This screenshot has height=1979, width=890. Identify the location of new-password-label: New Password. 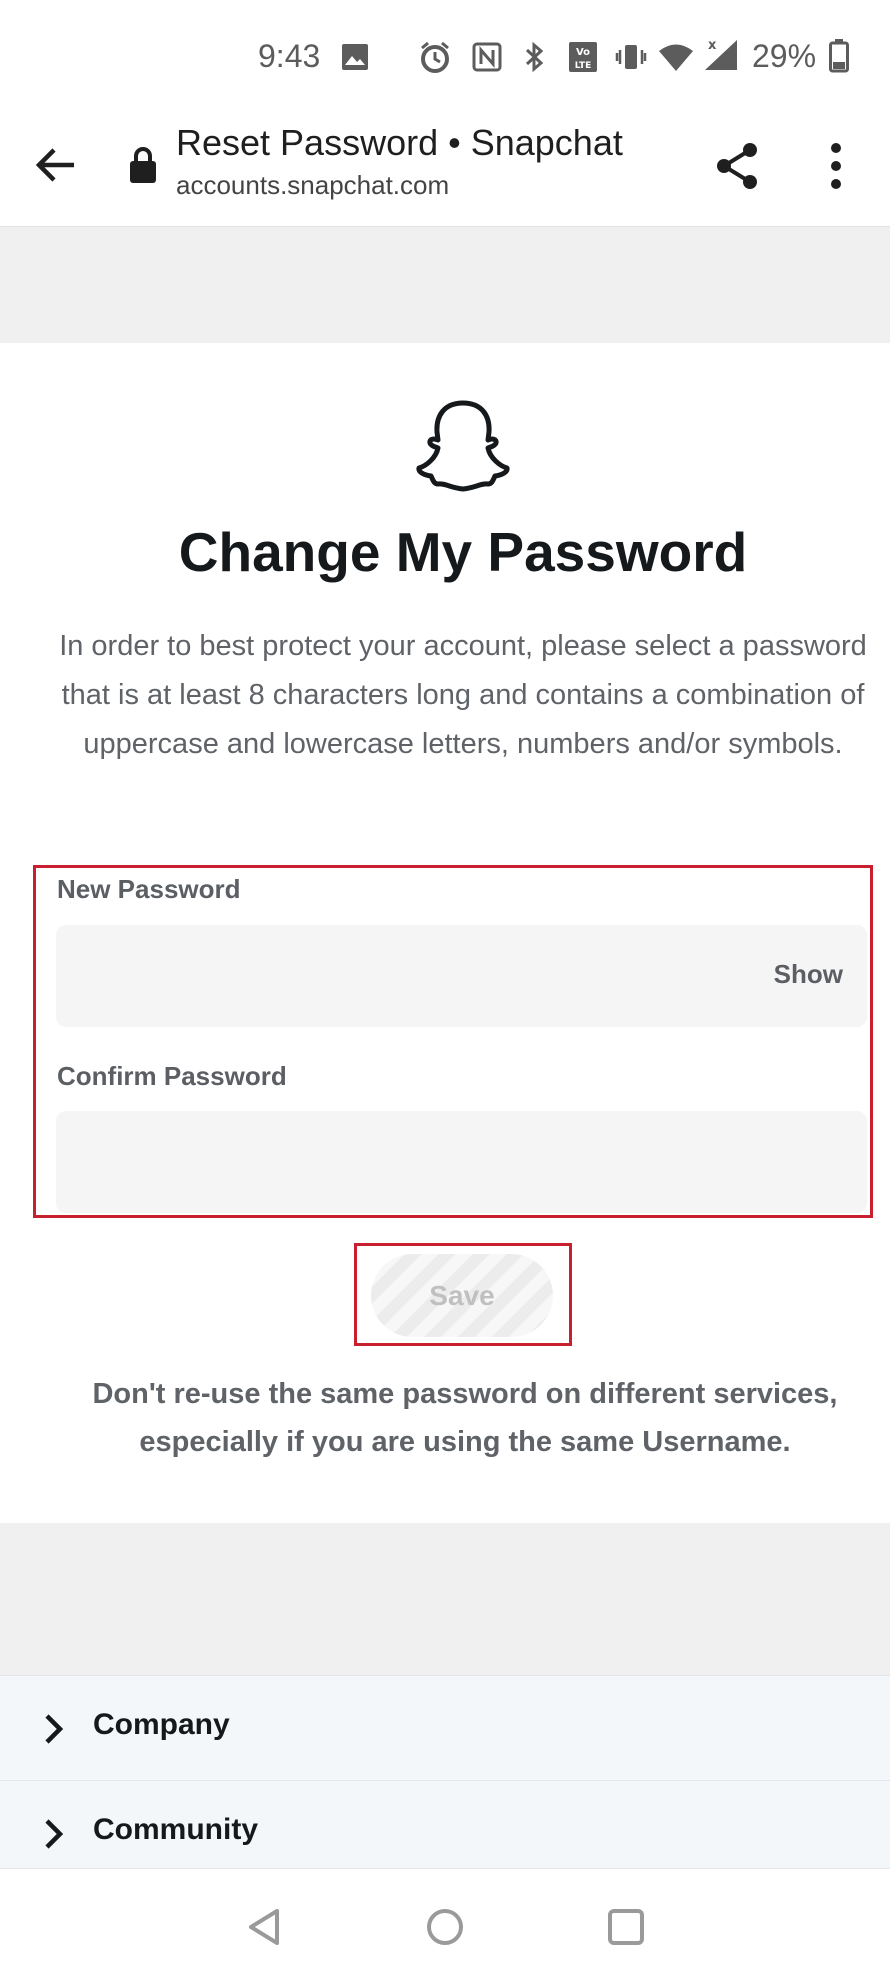
(149, 889).